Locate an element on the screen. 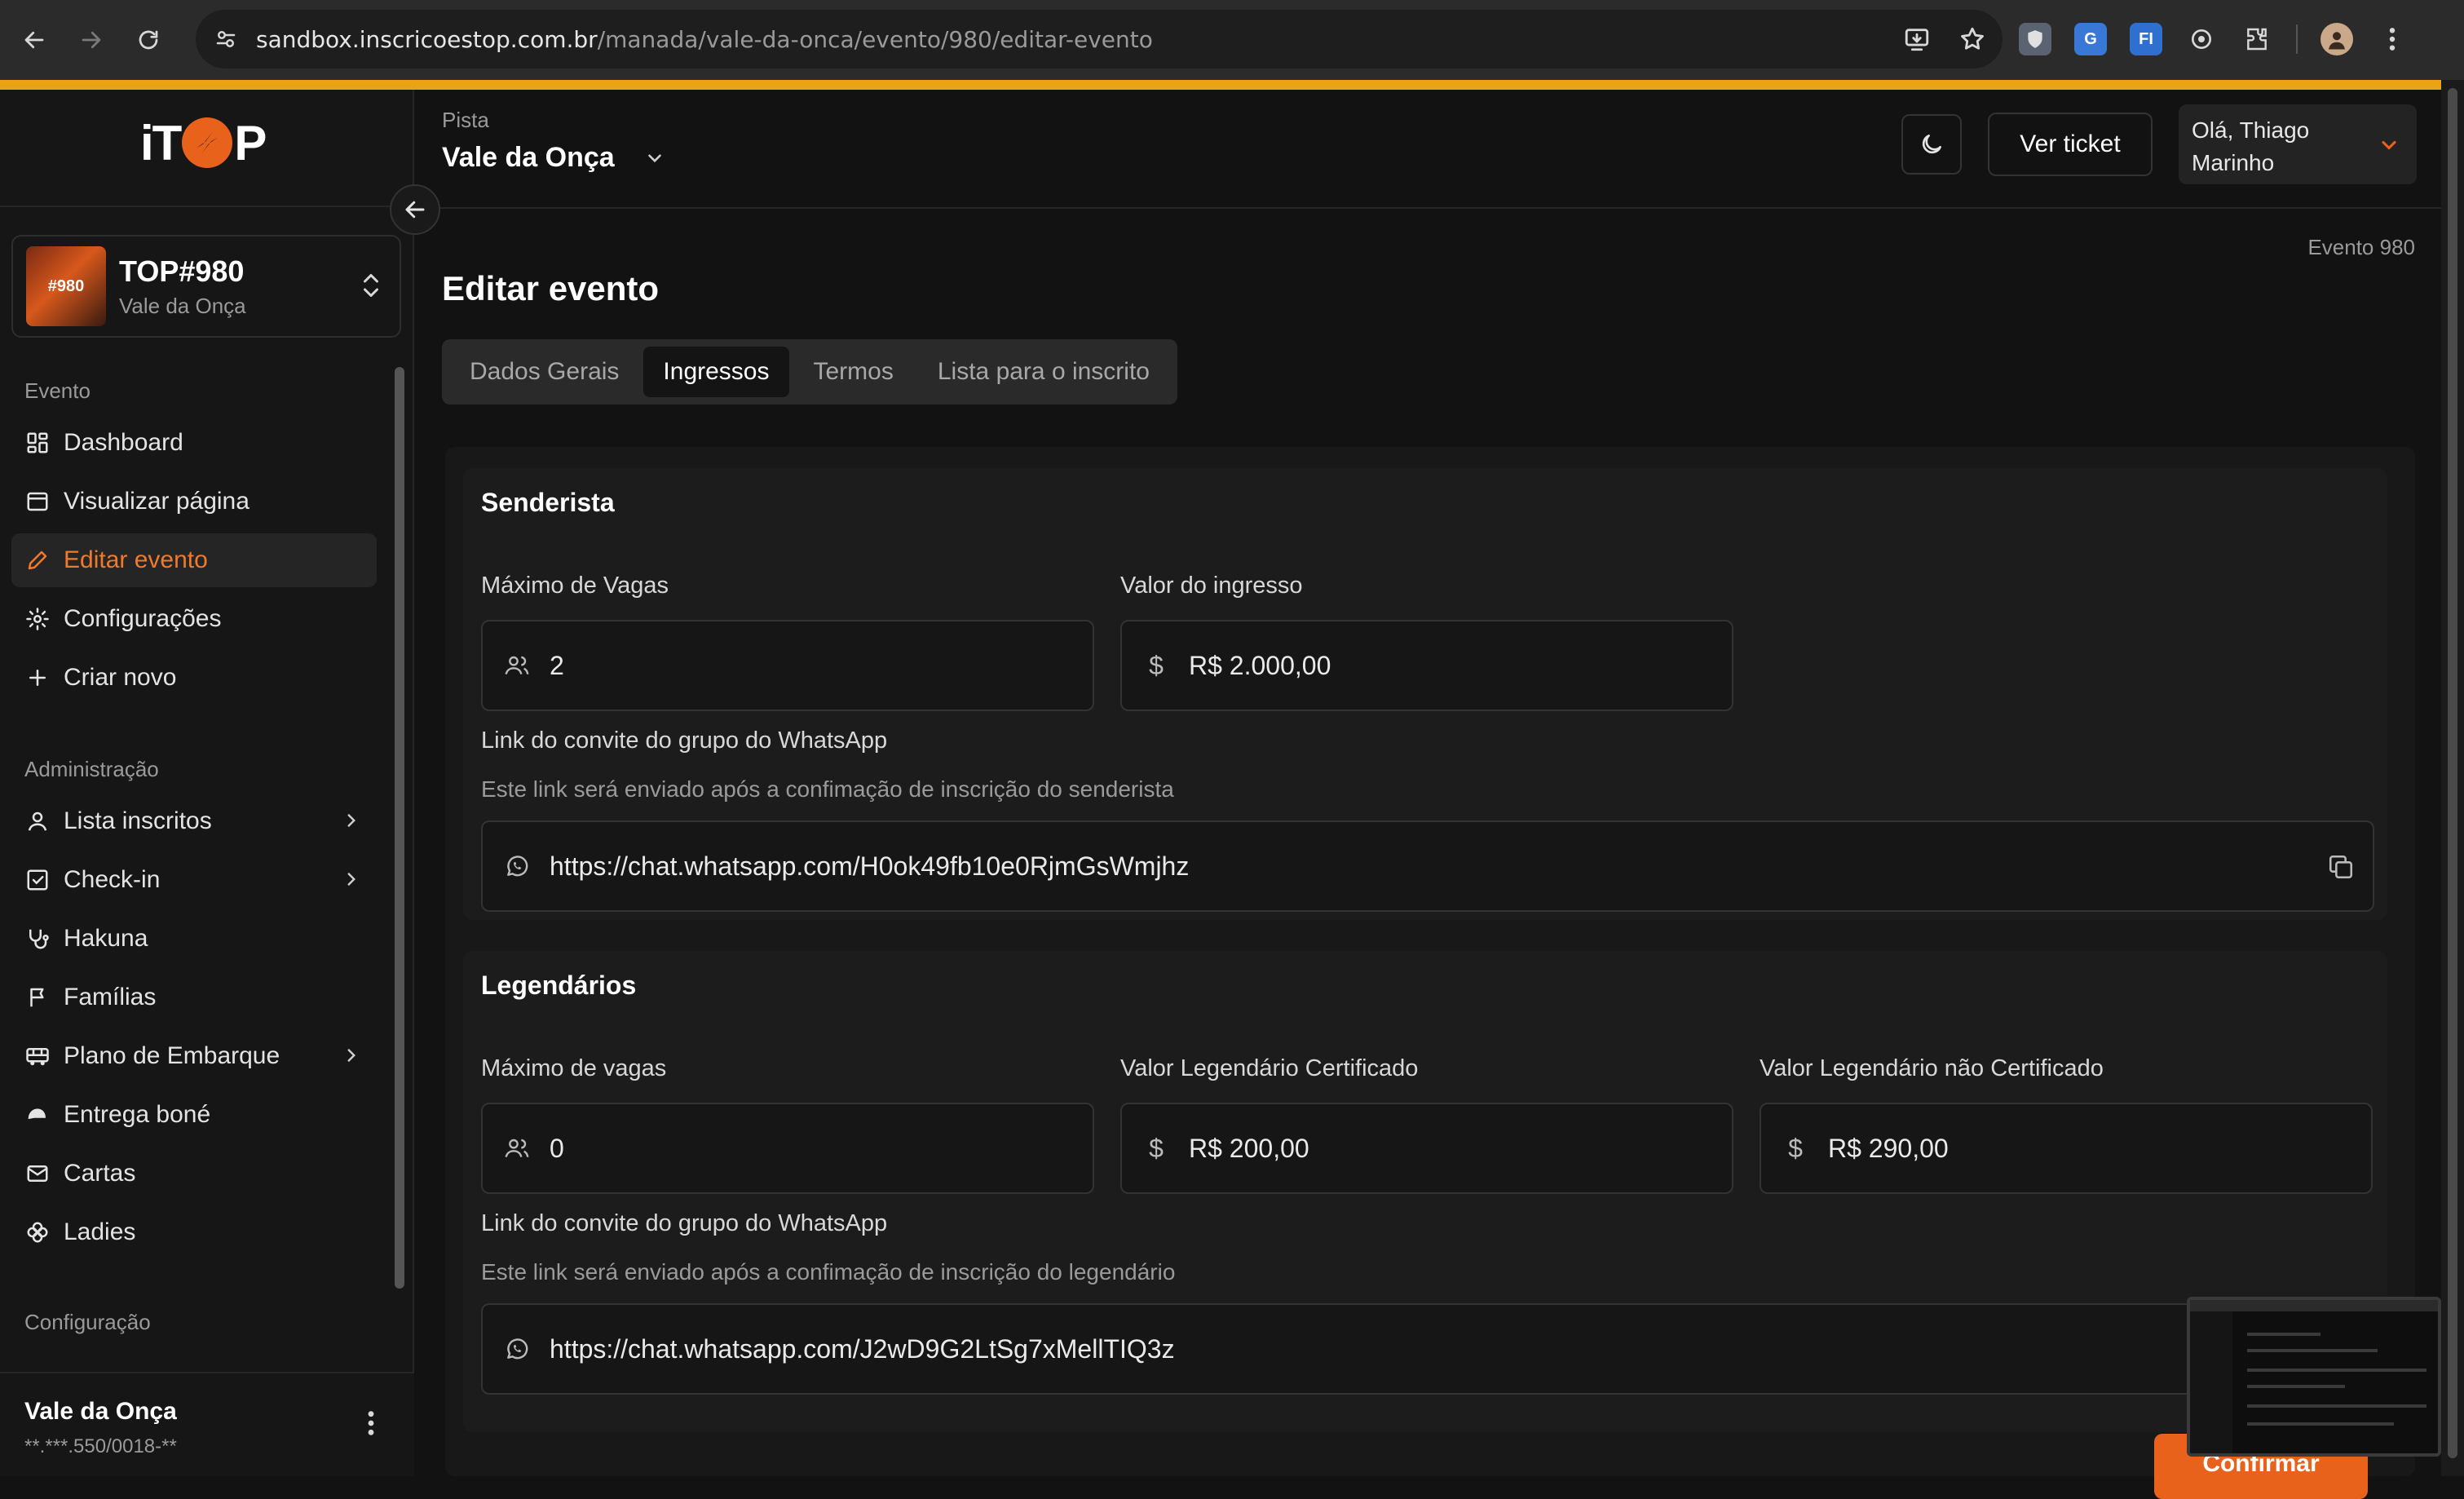 The height and width of the screenshot is (1499, 2464). legendarios-cert-input: $ R$ 200,00 is located at coordinates (1426, 1148).